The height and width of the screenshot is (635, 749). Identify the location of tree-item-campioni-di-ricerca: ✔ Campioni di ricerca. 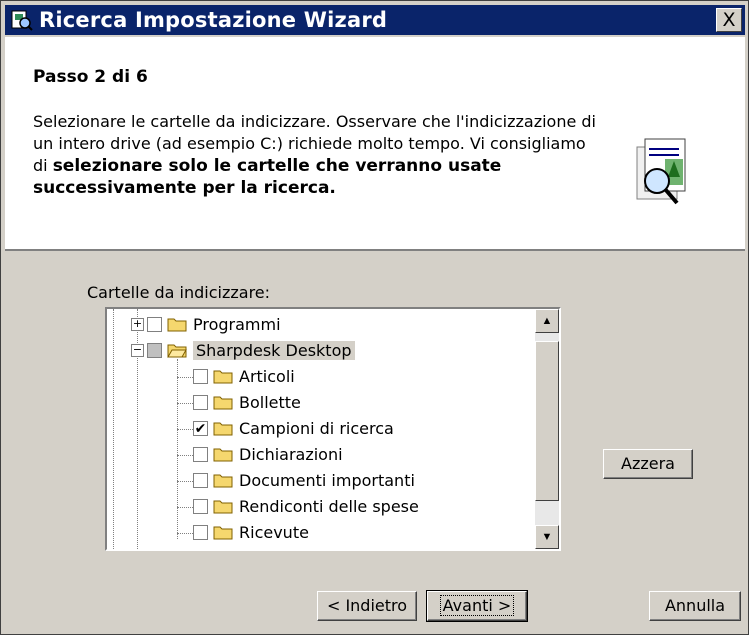
(293, 428).